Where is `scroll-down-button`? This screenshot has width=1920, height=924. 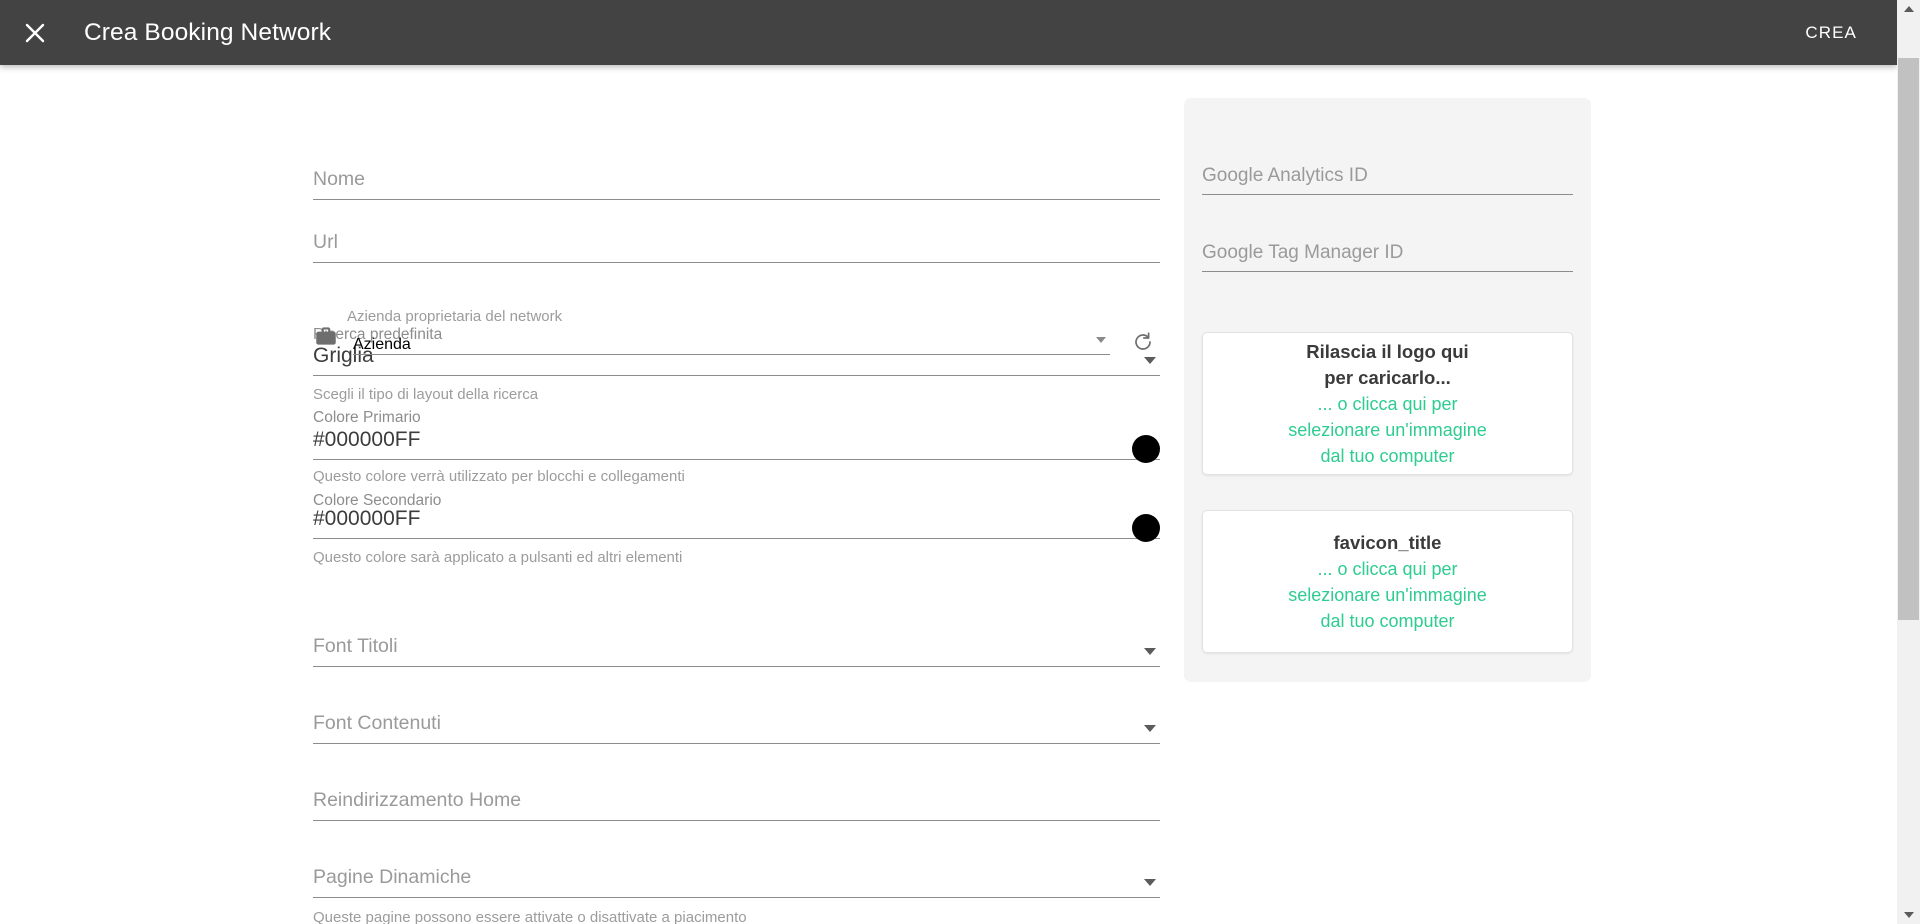 scroll-down-button is located at coordinates (1908, 915).